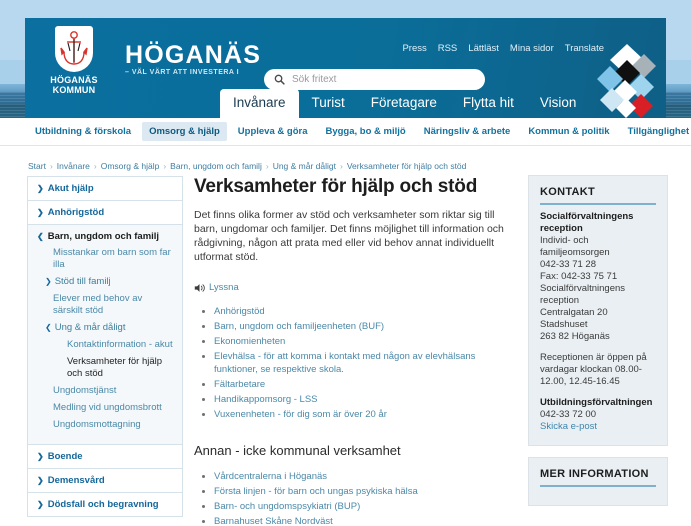 This screenshot has height=526, width=691. I want to click on municipal-crest-logo: HÖGANÄS KOMMUN, so click(74, 70).